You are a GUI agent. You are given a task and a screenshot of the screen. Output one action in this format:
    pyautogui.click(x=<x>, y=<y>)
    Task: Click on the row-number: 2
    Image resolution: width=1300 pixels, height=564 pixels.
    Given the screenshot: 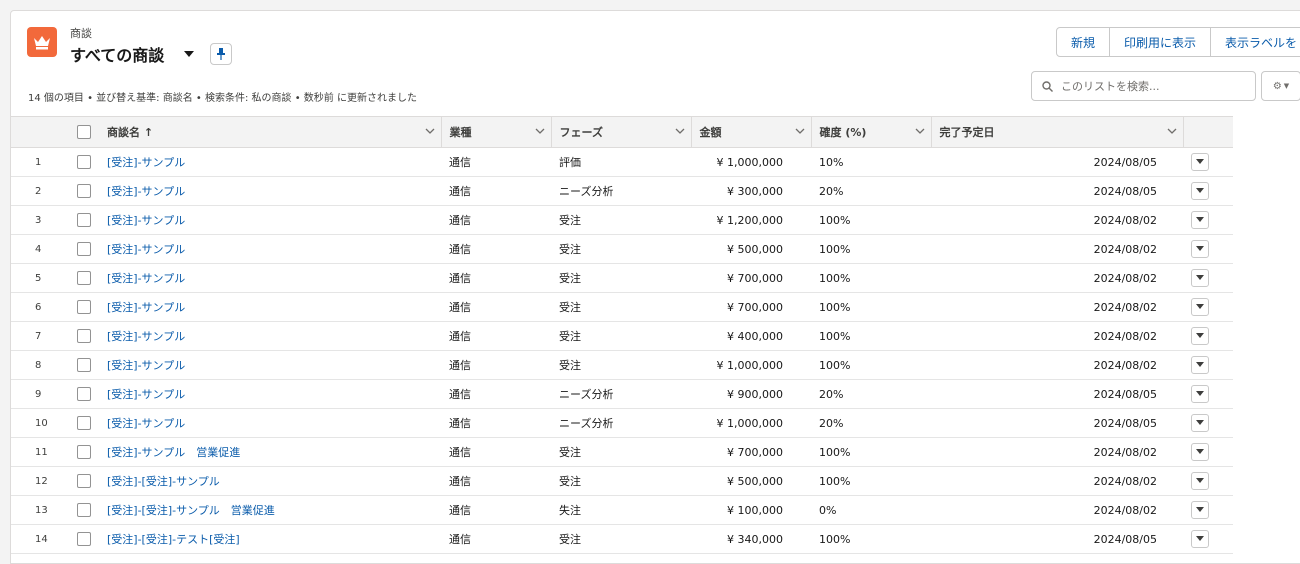 What is the action you would take?
    pyautogui.click(x=40, y=191)
    